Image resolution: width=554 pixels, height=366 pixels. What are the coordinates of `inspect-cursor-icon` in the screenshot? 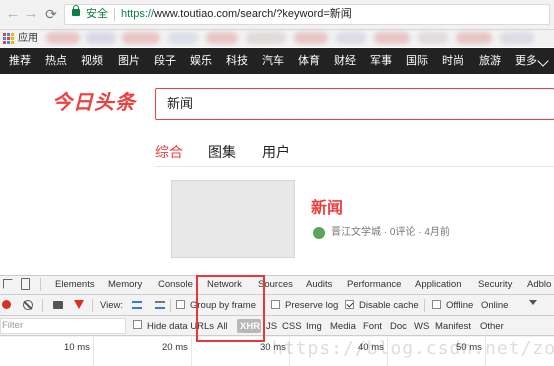 It's located at (8, 284).